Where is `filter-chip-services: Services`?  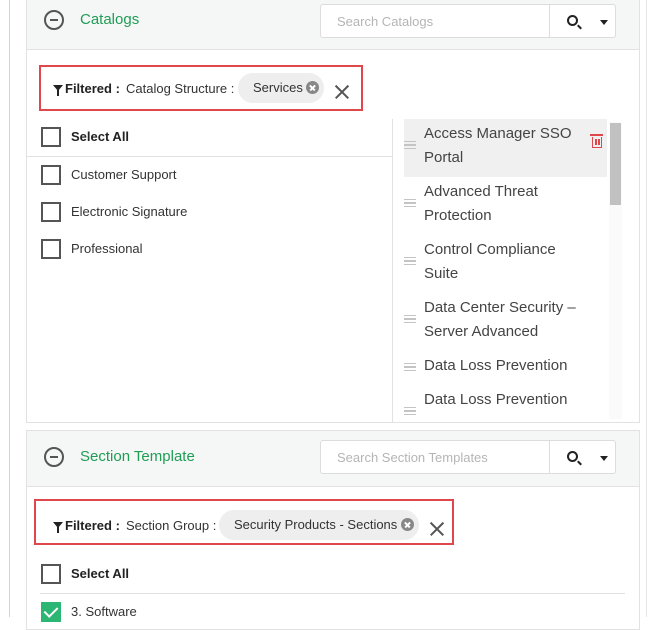
filter-chip-services: Services is located at coordinates (281, 88).